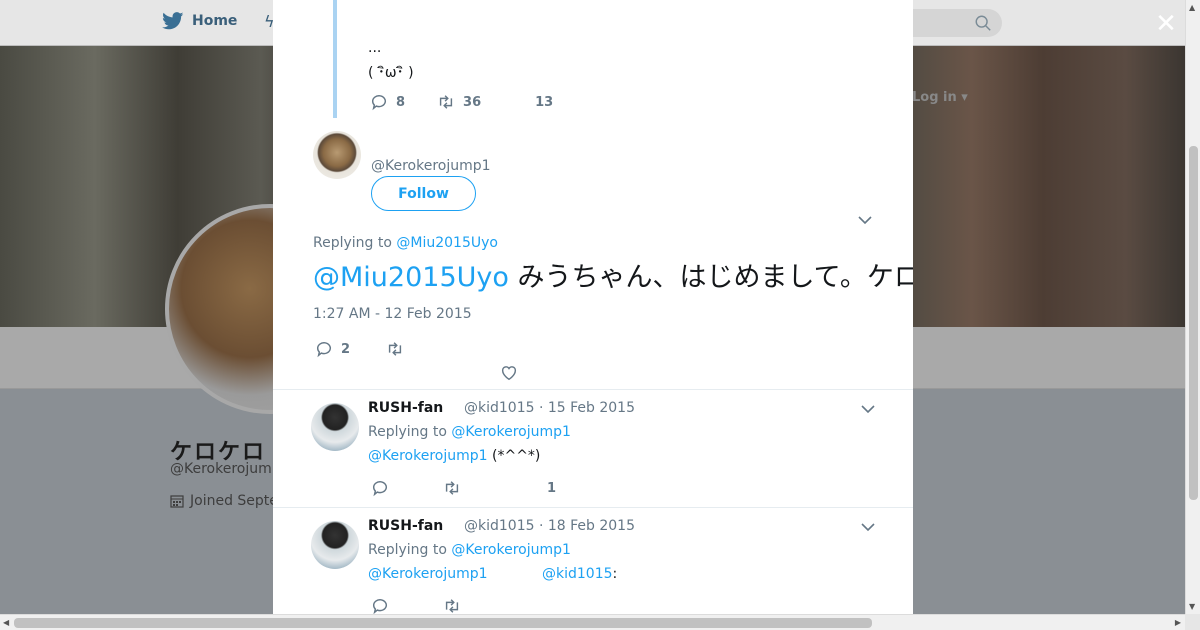 This screenshot has height=630, width=1200. Describe the element at coordinates (1166, 24) in the screenshot. I see `close-icon: ✕` at that location.